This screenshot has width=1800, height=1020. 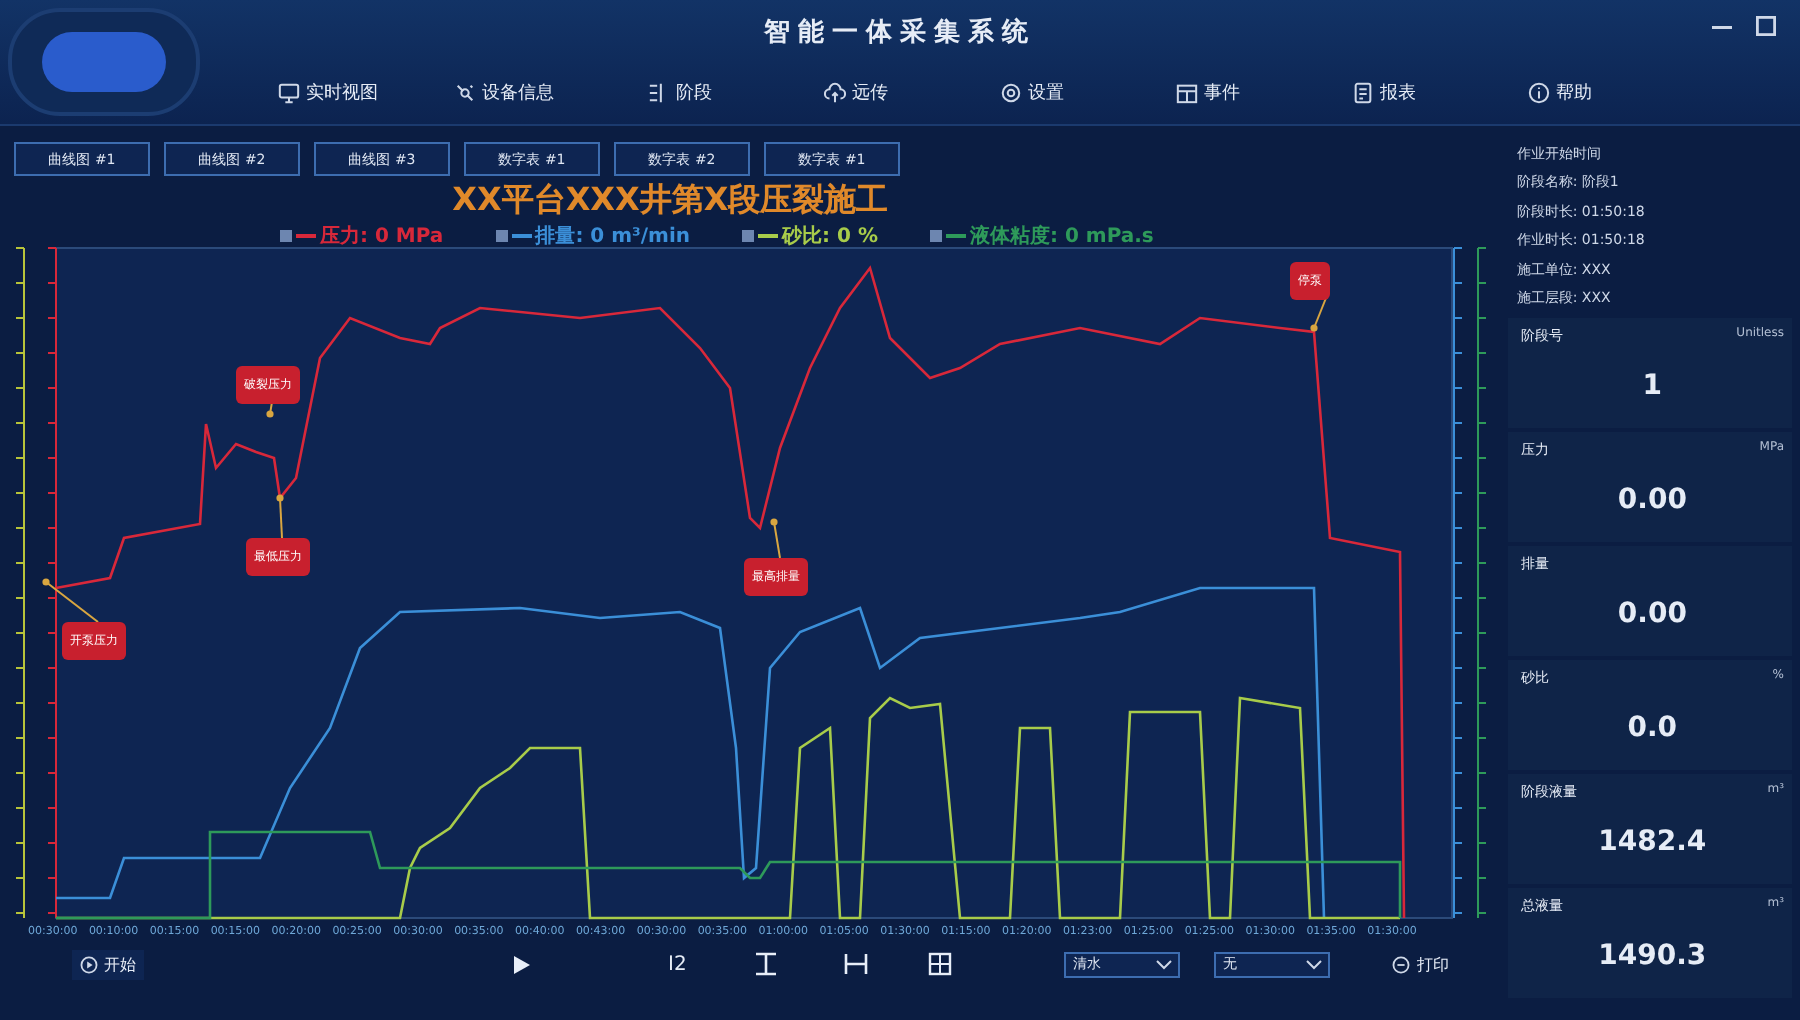 What do you see at coordinates (900, 32) in the screenshot?
I see `window-title: 智能一体采集系统` at bounding box center [900, 32].